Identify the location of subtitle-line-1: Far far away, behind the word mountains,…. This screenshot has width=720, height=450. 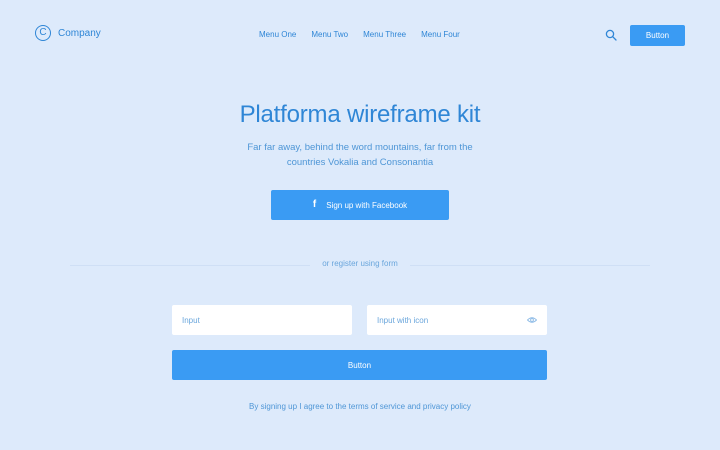
(360, 147).